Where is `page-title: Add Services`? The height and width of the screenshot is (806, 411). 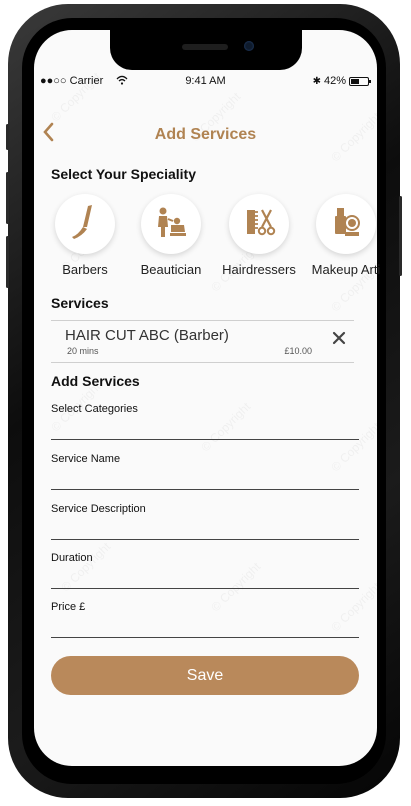
page-title: Add Services is located at coordinates (205, 134).